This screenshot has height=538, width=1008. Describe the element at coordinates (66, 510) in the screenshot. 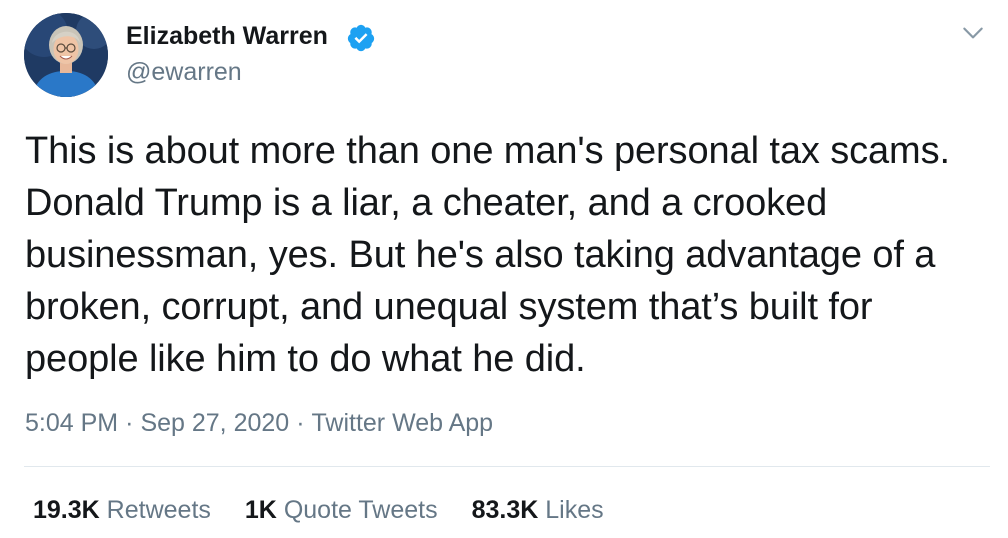

I see `retweets-count: 19.3K` at that location.